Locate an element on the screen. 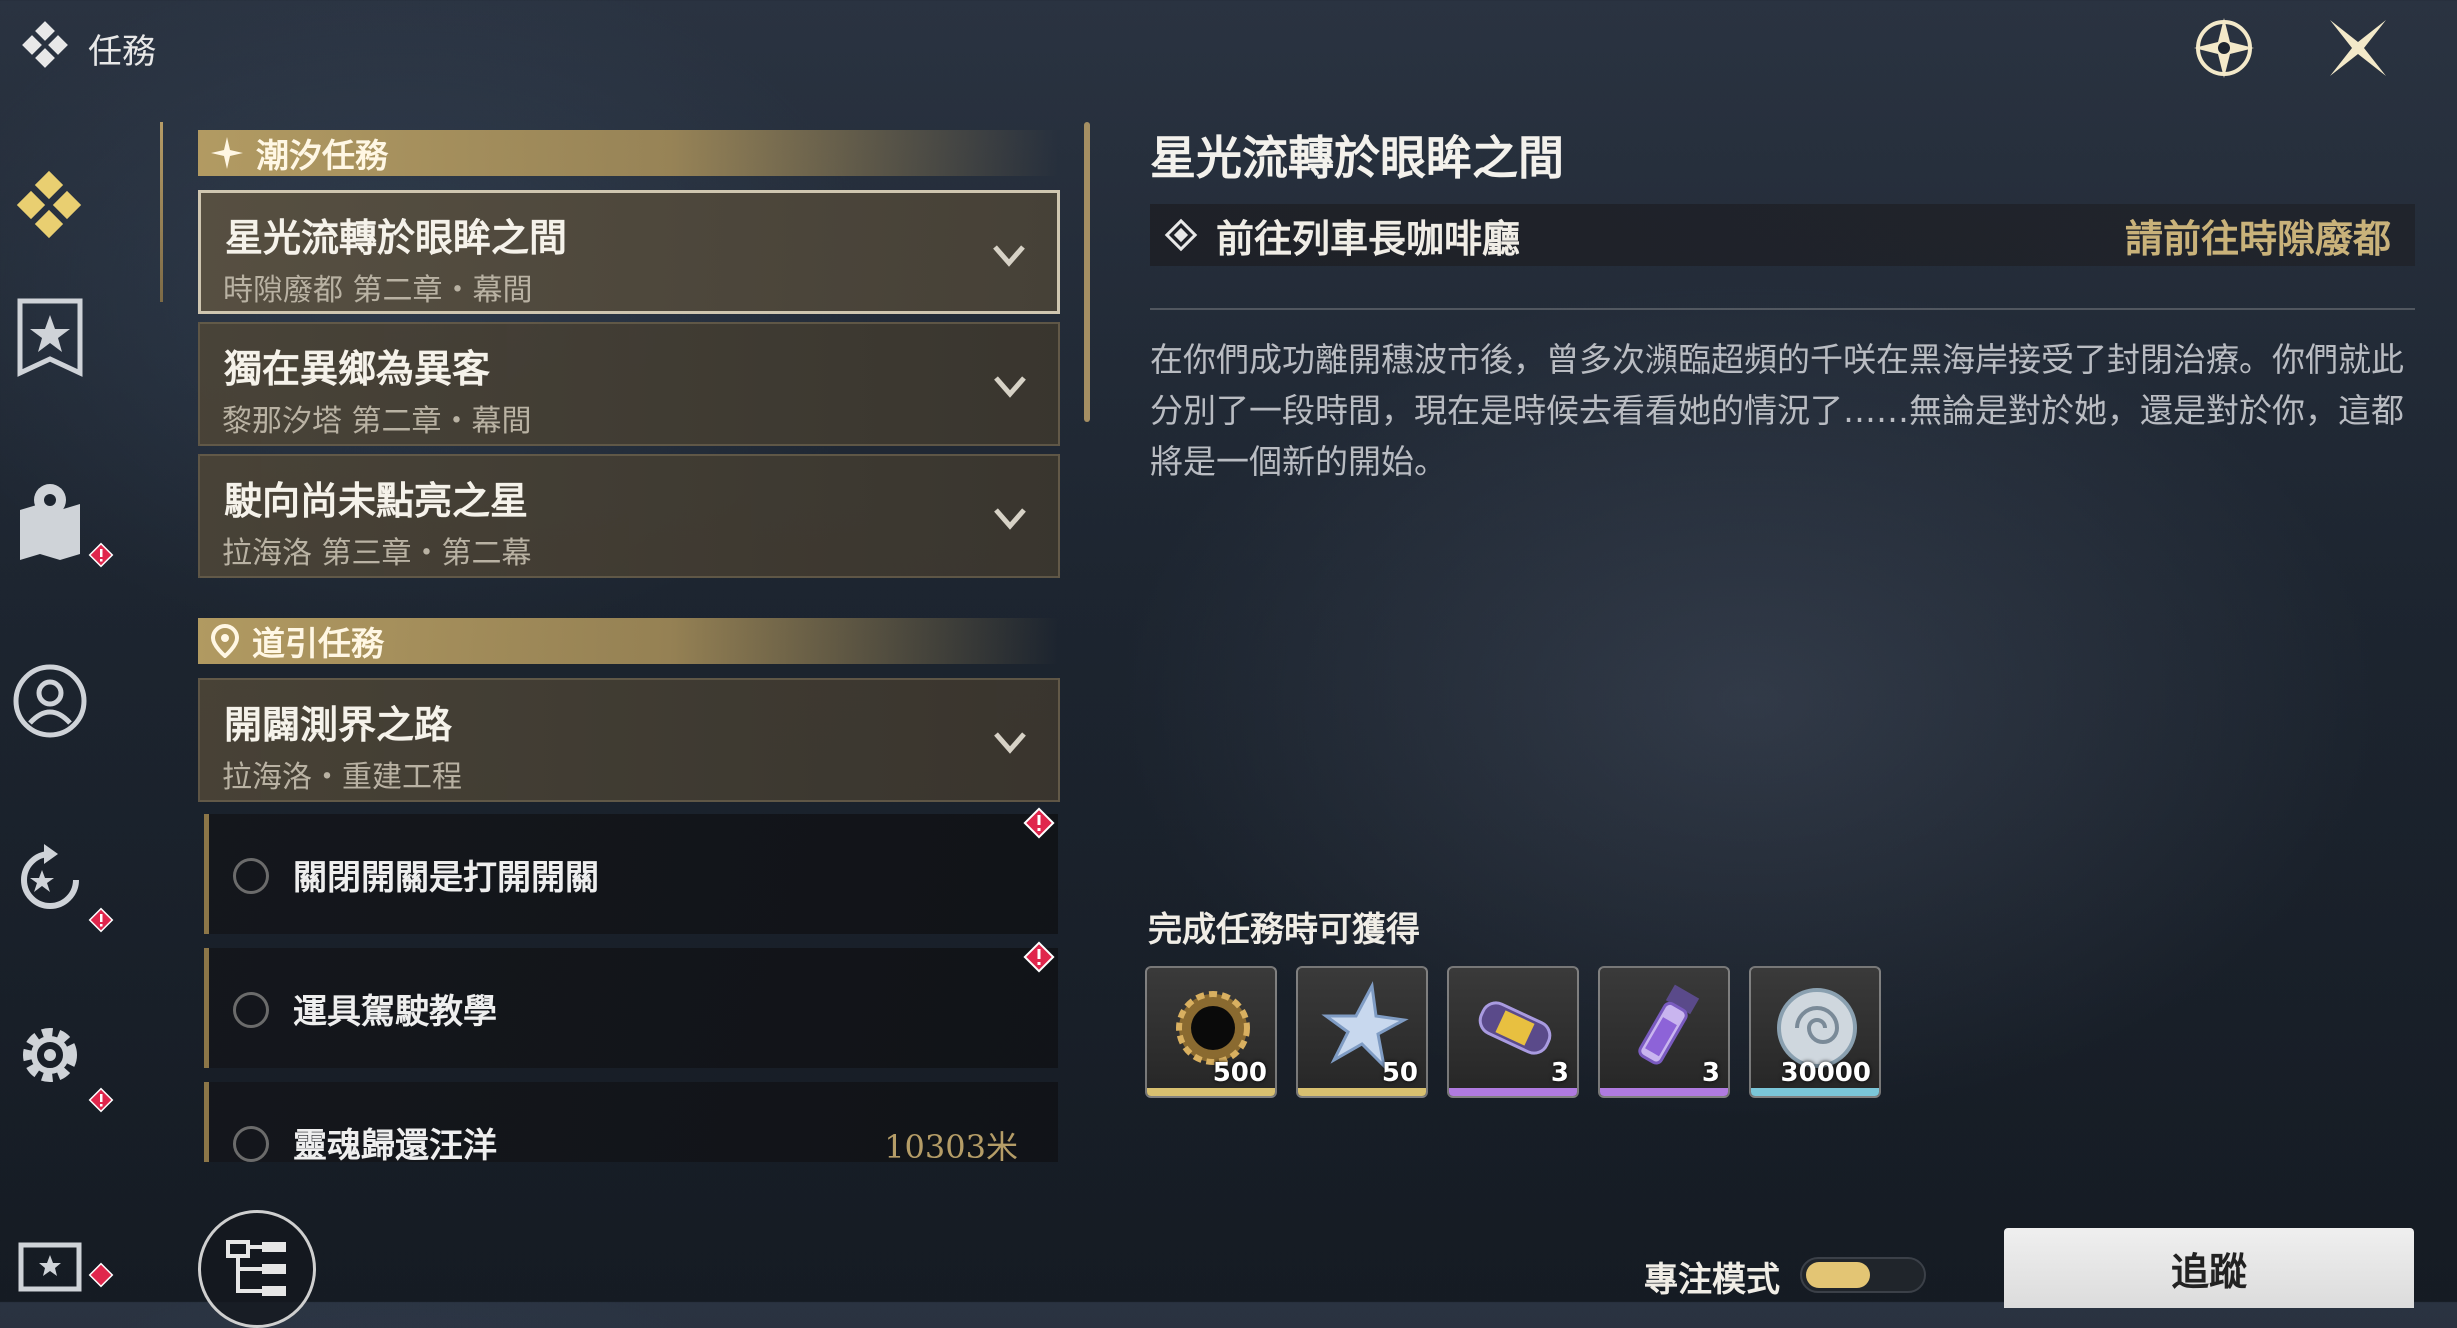 This screenshot has width=2457, height=1328. list-scroll-indicator is located at coordinates (161, 212).